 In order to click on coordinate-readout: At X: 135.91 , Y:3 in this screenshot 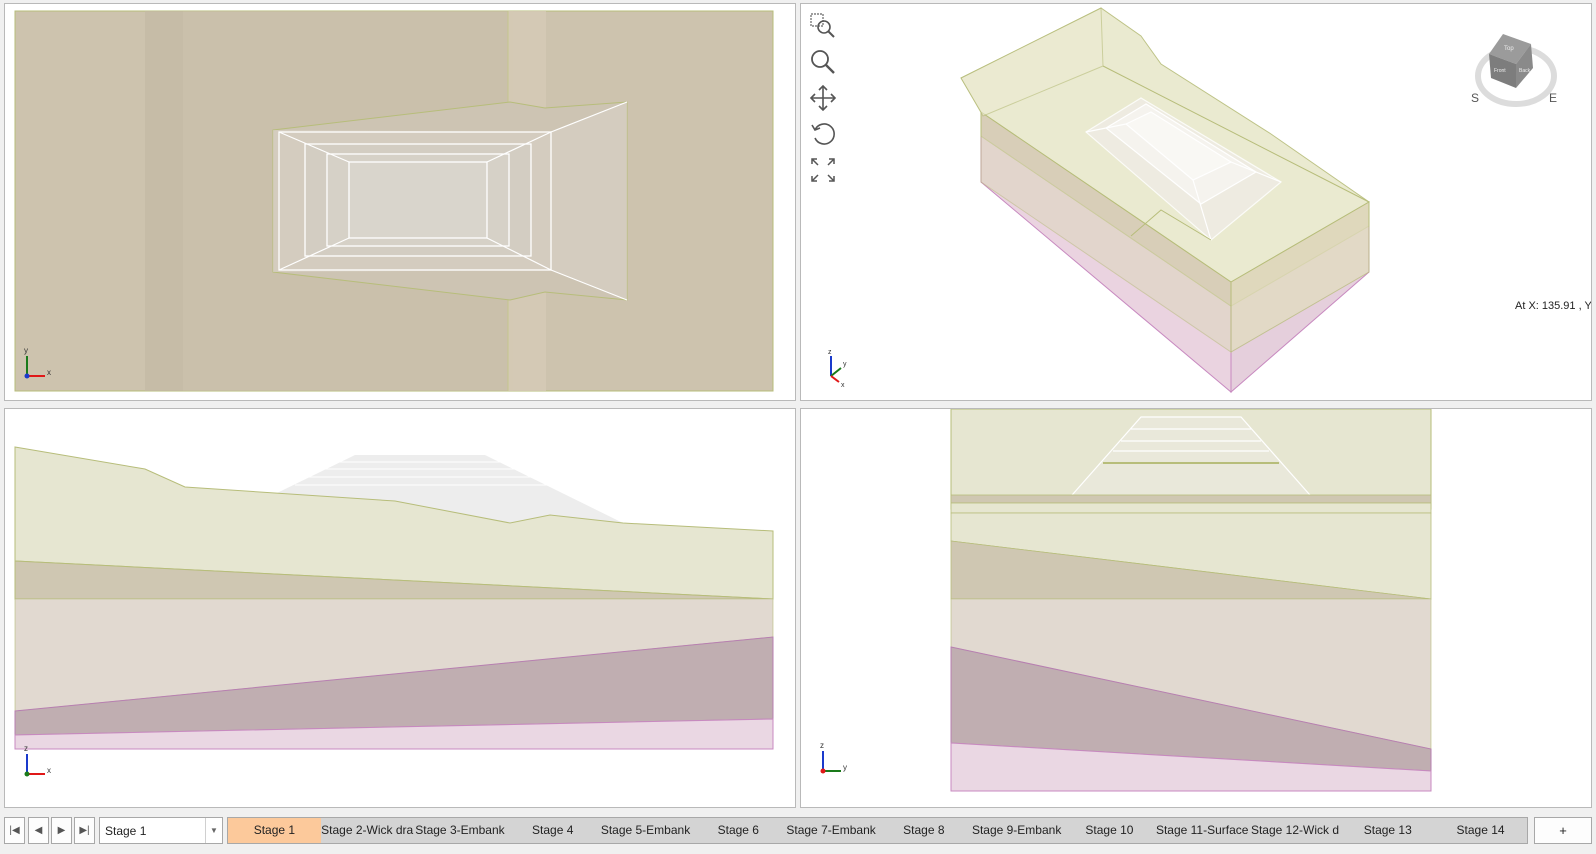, I will do `click(1553, 306)`.